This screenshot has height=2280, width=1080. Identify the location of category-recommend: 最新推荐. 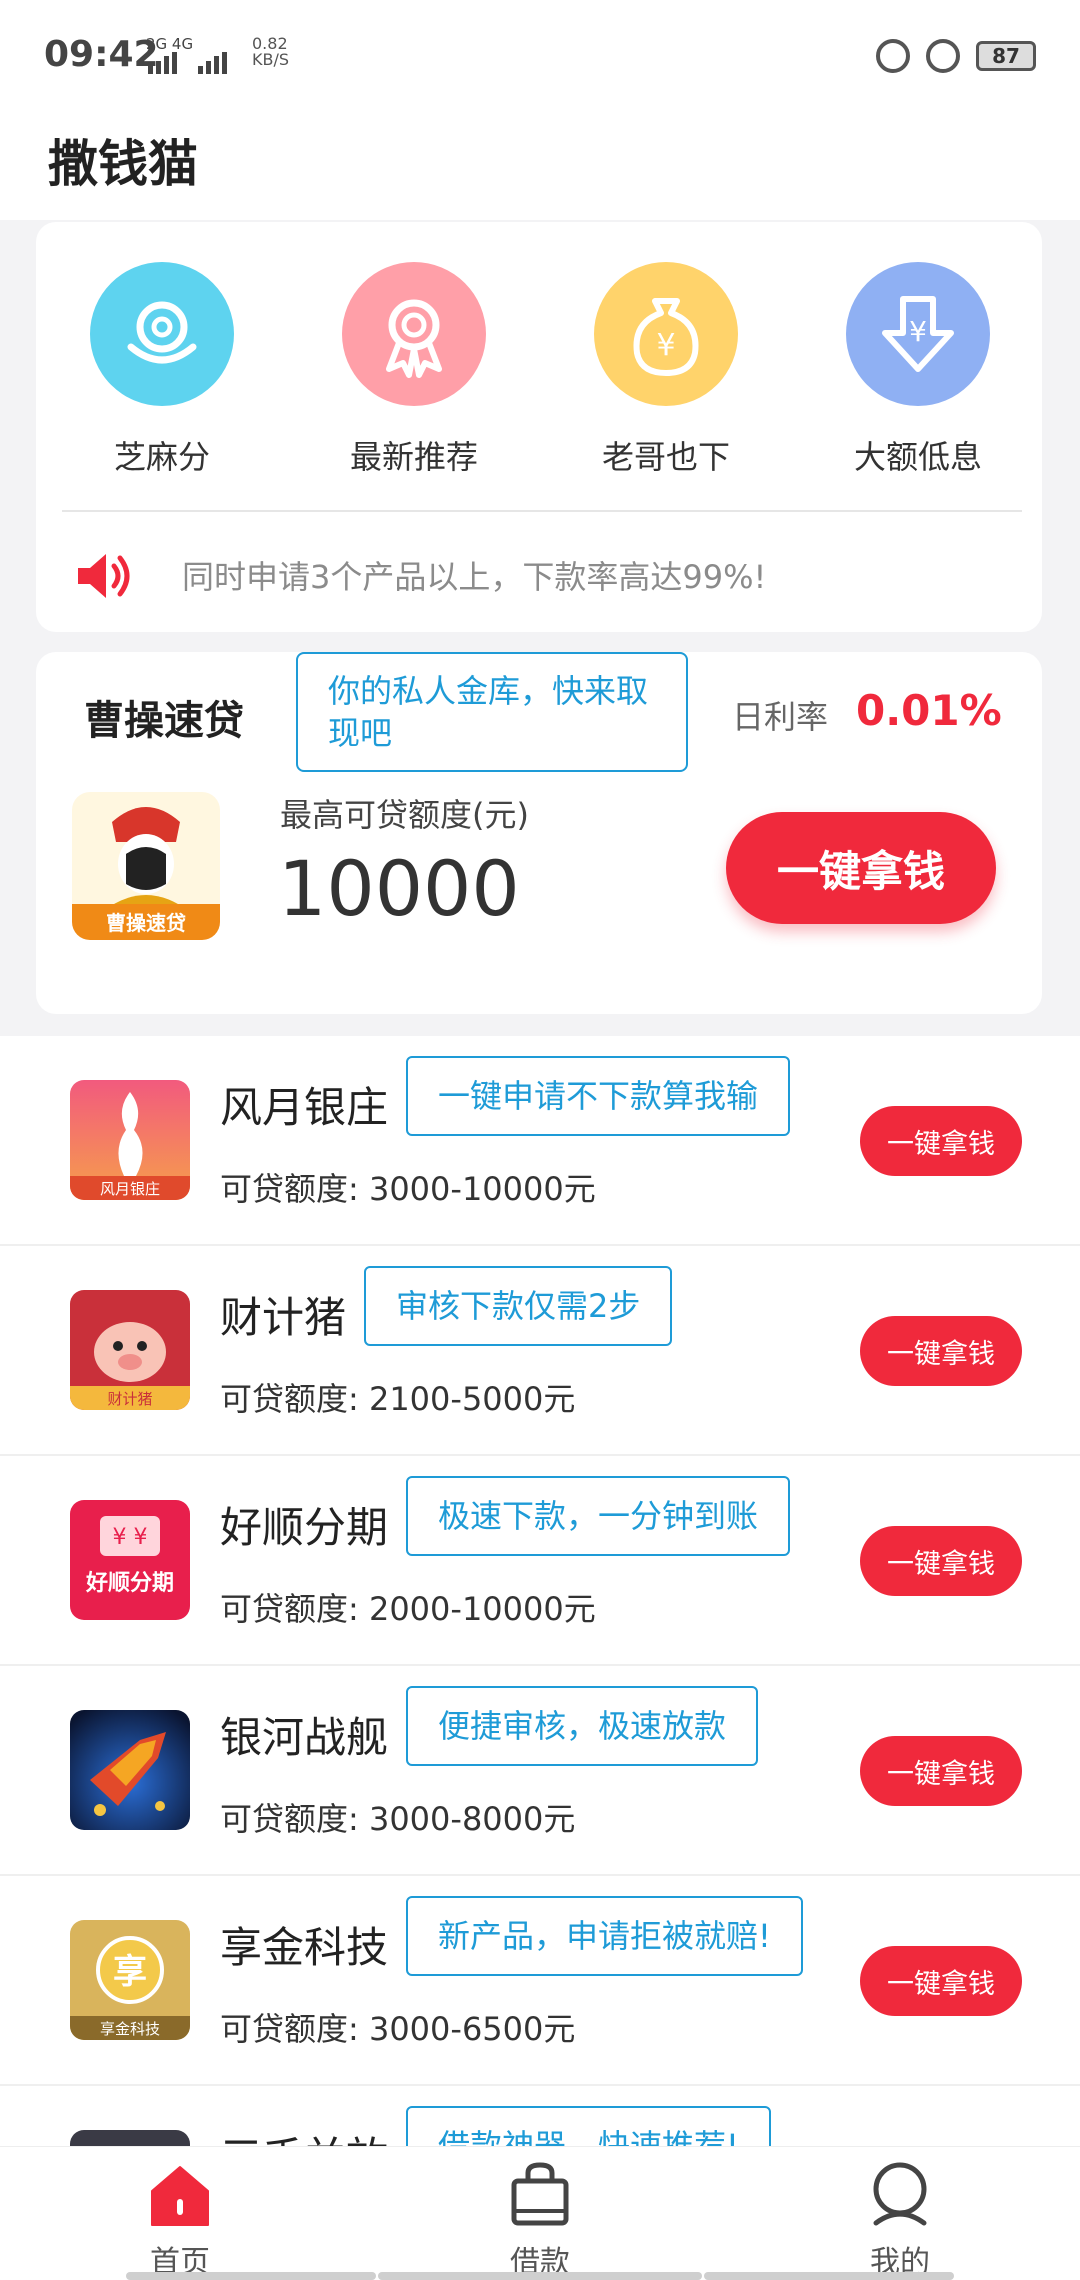
(414, 370).